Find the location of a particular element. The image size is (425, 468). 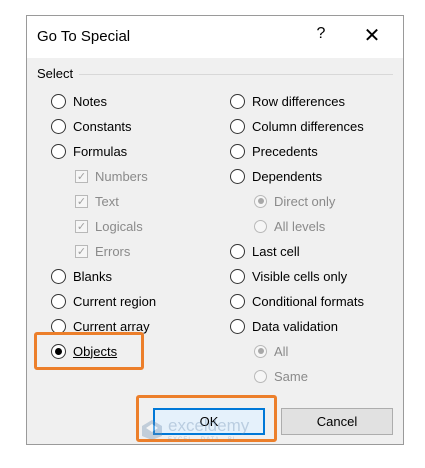

option-constants: Constants is located at coordinates (91, 126).